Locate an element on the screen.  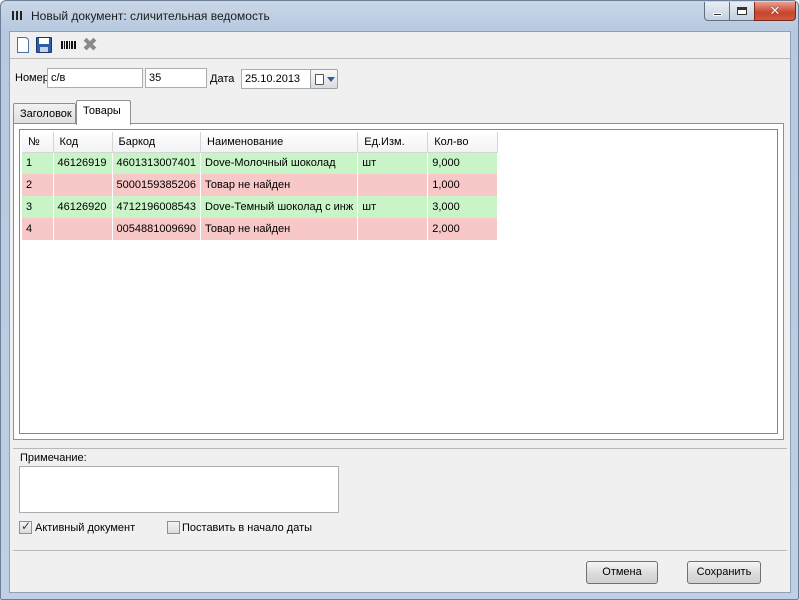
grid-header-row: № Код Баркод Наименование Ед.Изм. Кол-во is located at coordinates (260, 142).